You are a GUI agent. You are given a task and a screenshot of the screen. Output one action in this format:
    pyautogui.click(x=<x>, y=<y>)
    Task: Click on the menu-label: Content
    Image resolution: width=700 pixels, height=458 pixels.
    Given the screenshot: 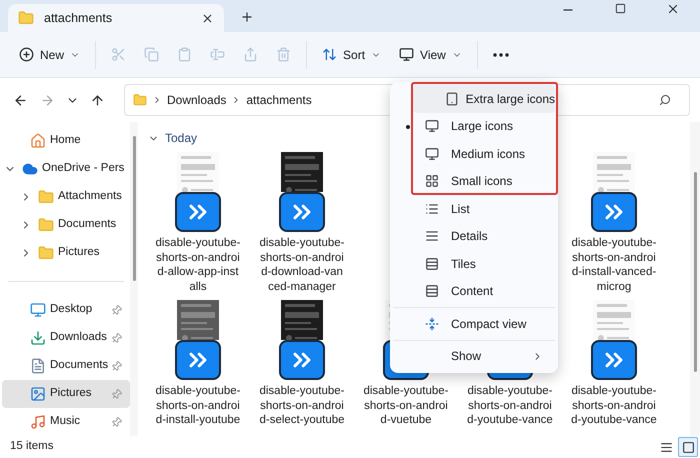 What is the action you would take?
    pyautogui.click(x=472, y=291)
    